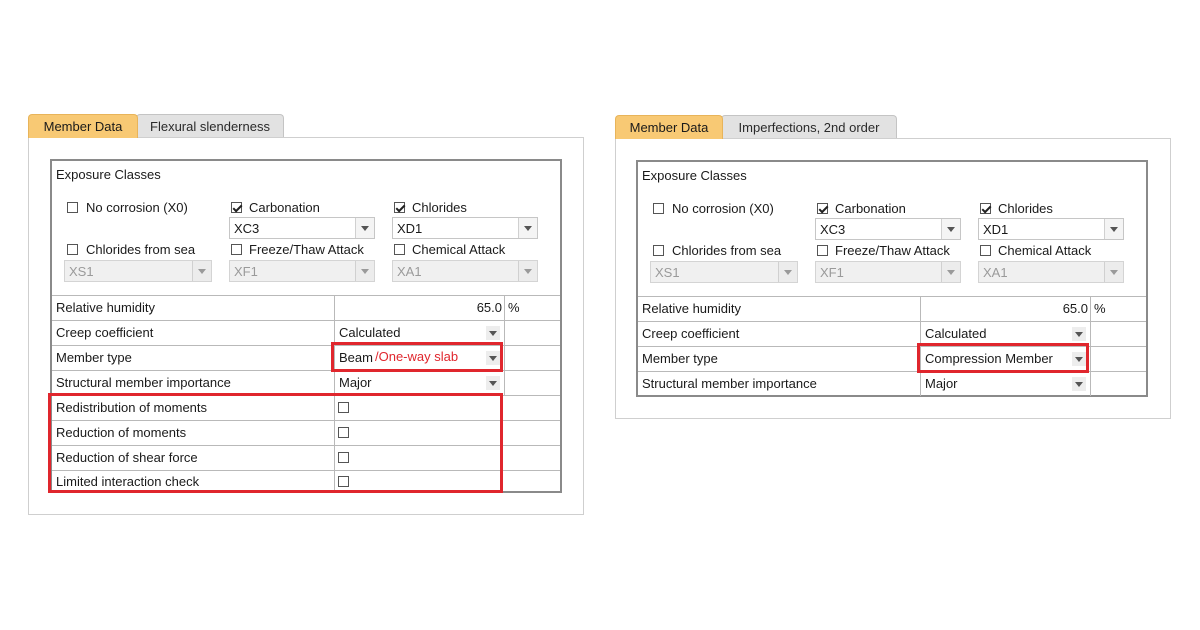 Image resolution: width=1200 pixels, height=630 pixels. What do you see at coordinates (1051, 272) in the screenshot?
I see `chemical-attack-select: XA1` at bounding box center [1051, 272].